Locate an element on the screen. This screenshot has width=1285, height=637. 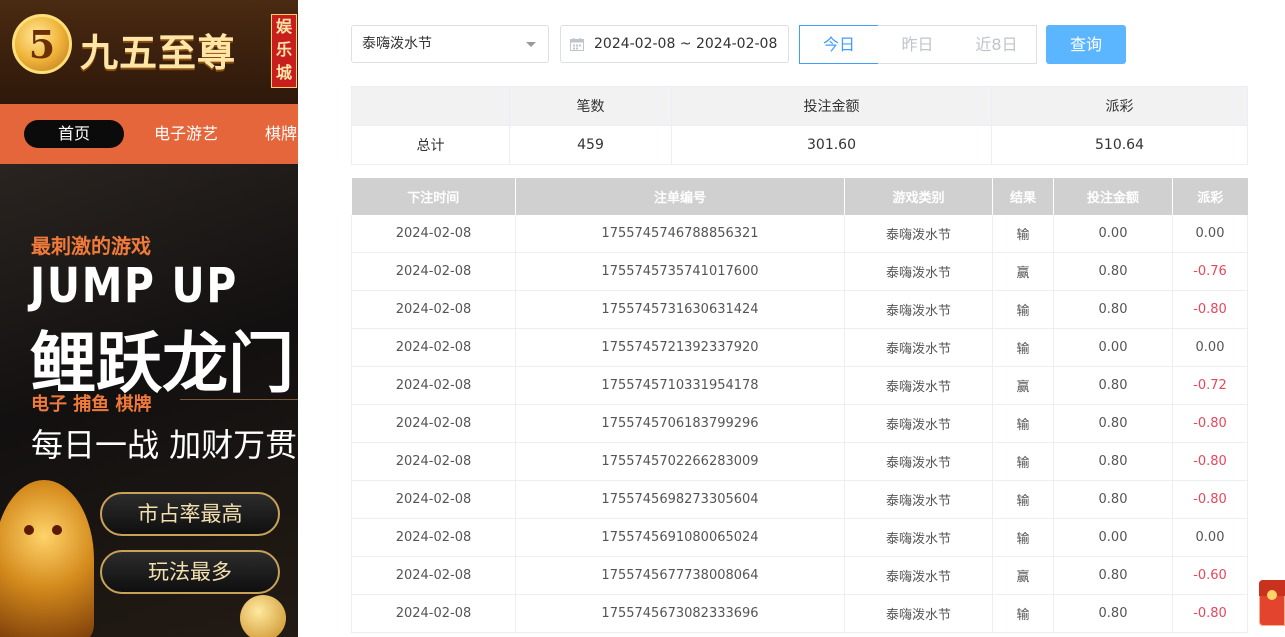
summary-header-count: 笔数 is located at coordinates (590, 106).